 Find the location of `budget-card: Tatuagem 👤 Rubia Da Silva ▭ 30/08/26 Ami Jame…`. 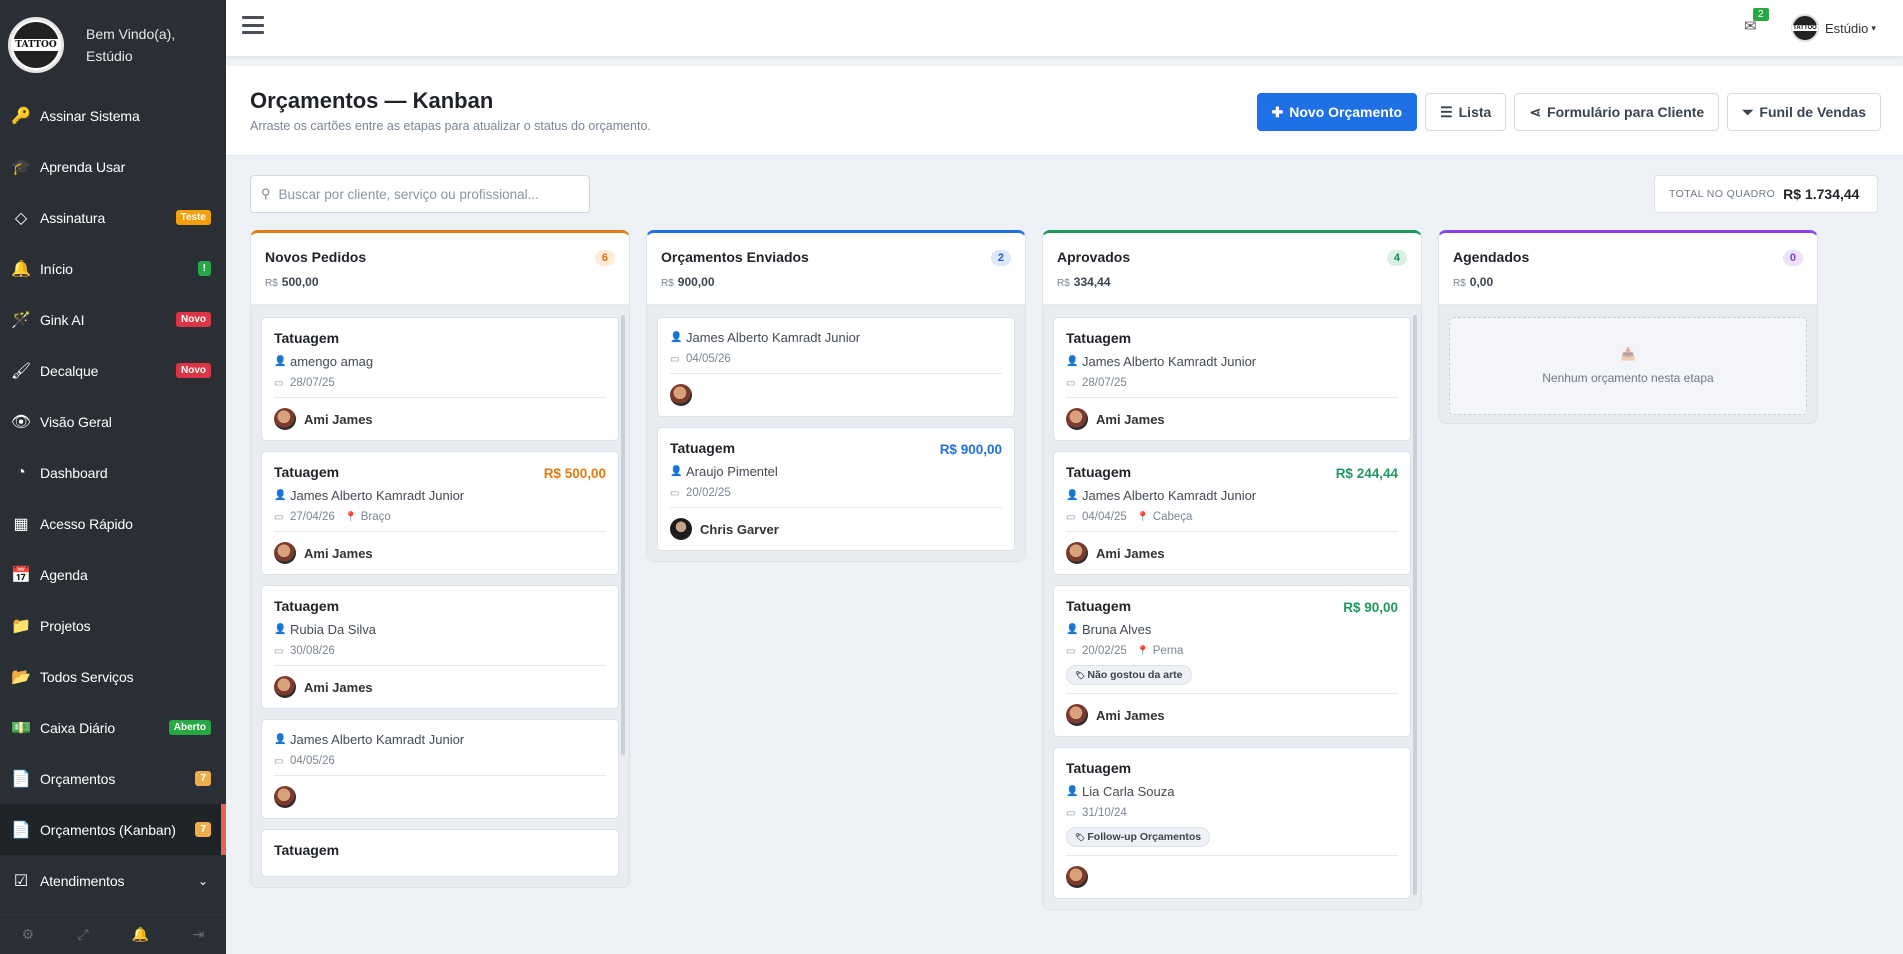

budget-card: Tatuagem 👤 Rubia Da Silva ▭ 30/08/26 Ami Jame… is located at coordinates (440, 647).